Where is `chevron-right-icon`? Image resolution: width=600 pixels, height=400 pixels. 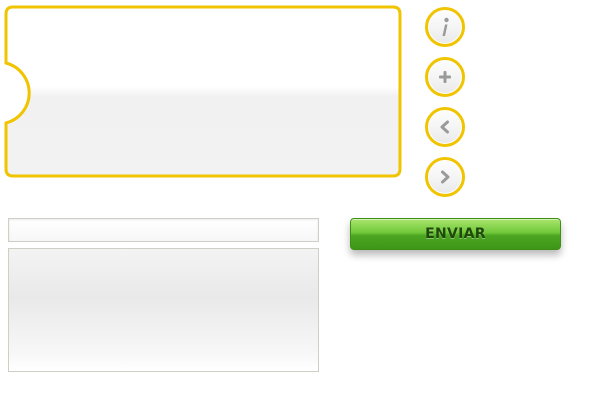
chevron-right-icon is located at coordinates (445, 177).